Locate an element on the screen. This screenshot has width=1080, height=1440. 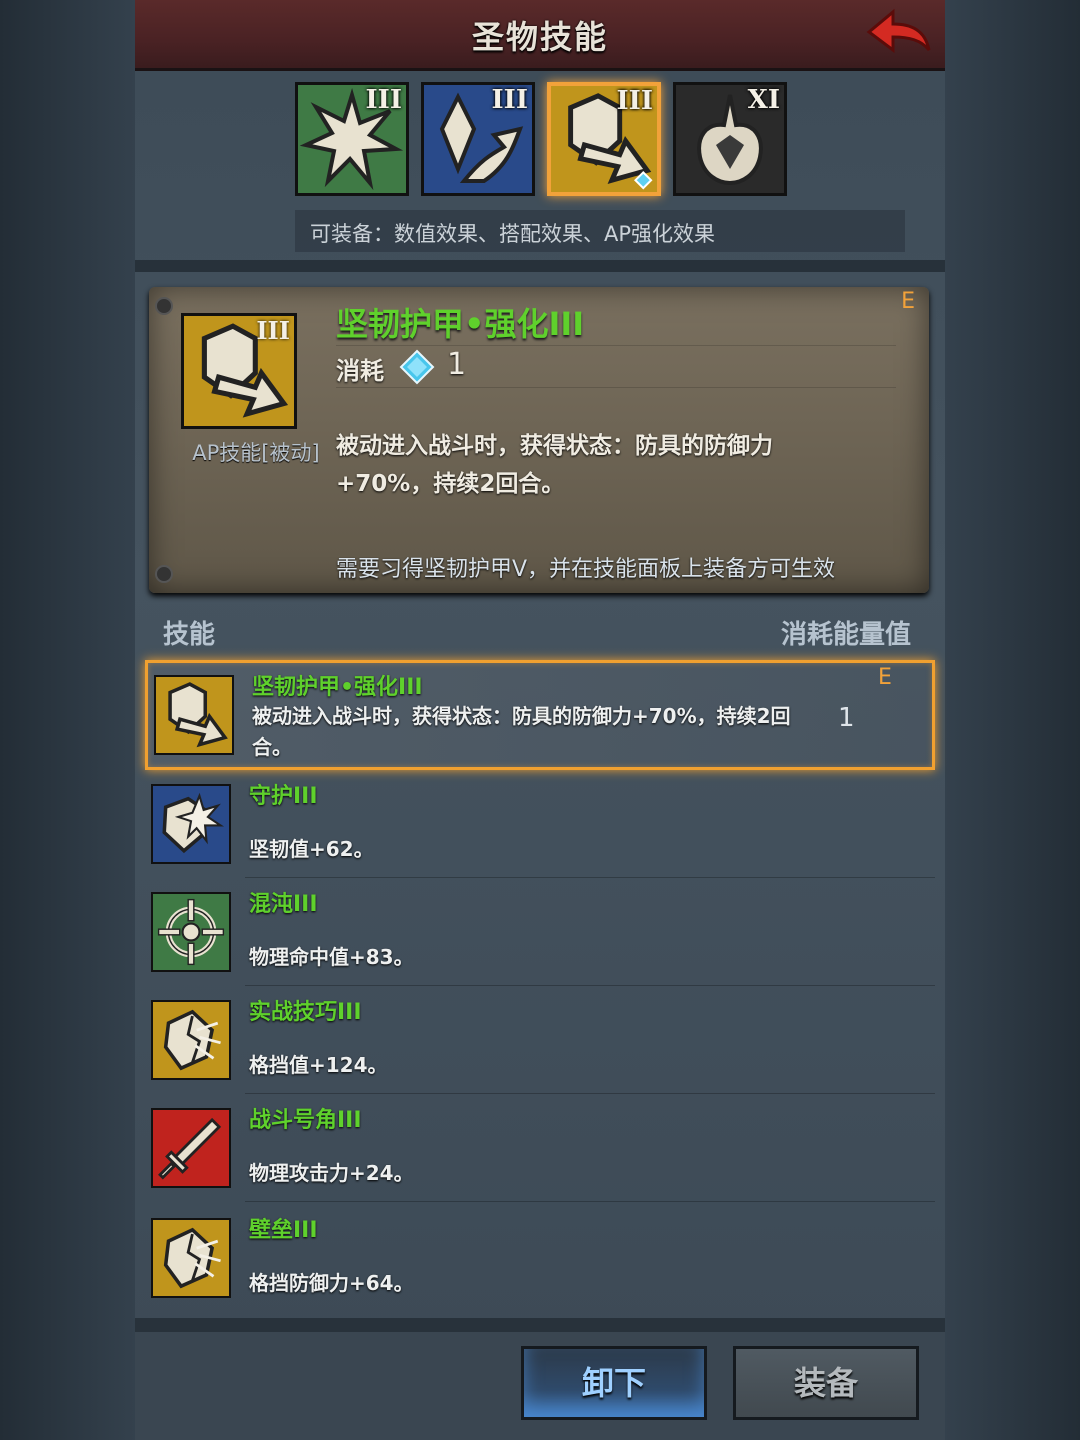
action-bar: 卸下 装备 is located at coordinates (540, 1386).